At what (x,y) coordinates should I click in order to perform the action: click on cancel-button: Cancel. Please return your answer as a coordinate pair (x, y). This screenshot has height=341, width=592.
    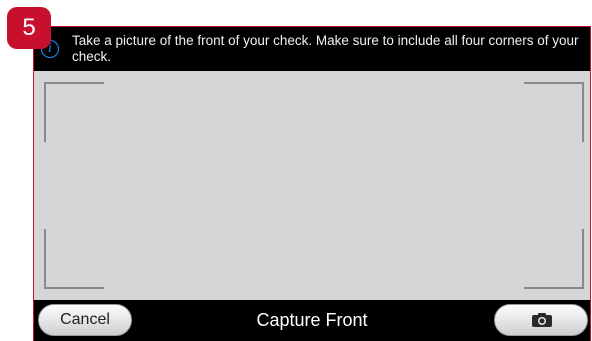
    Looking at the image, I should click on (85, 320).